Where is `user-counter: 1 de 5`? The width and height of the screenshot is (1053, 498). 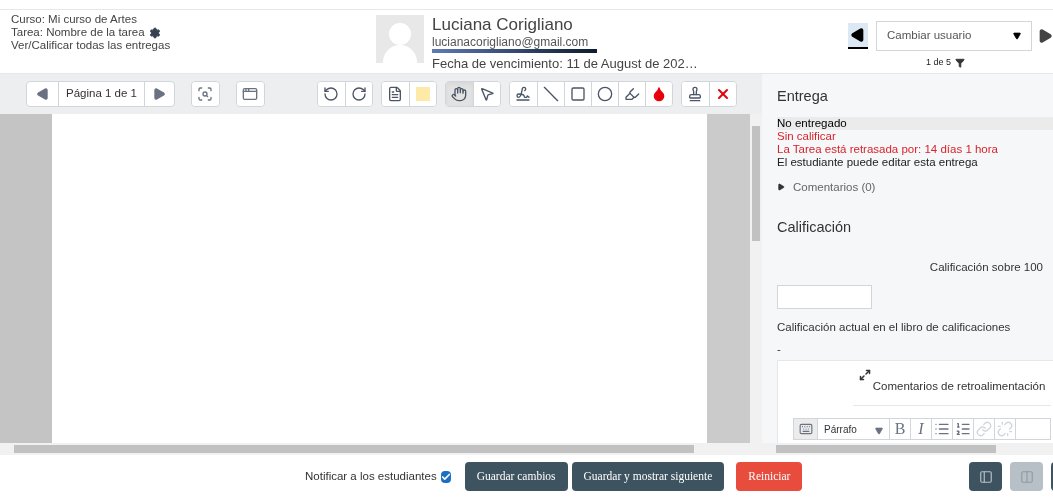 user-counter: 1 de 5 is located at coordinates (938, 62).